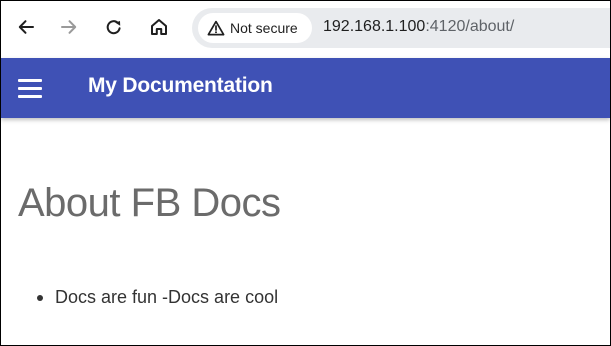  I want to click on list-item: Docs are fun -Docs are cool, so click(156, 297).